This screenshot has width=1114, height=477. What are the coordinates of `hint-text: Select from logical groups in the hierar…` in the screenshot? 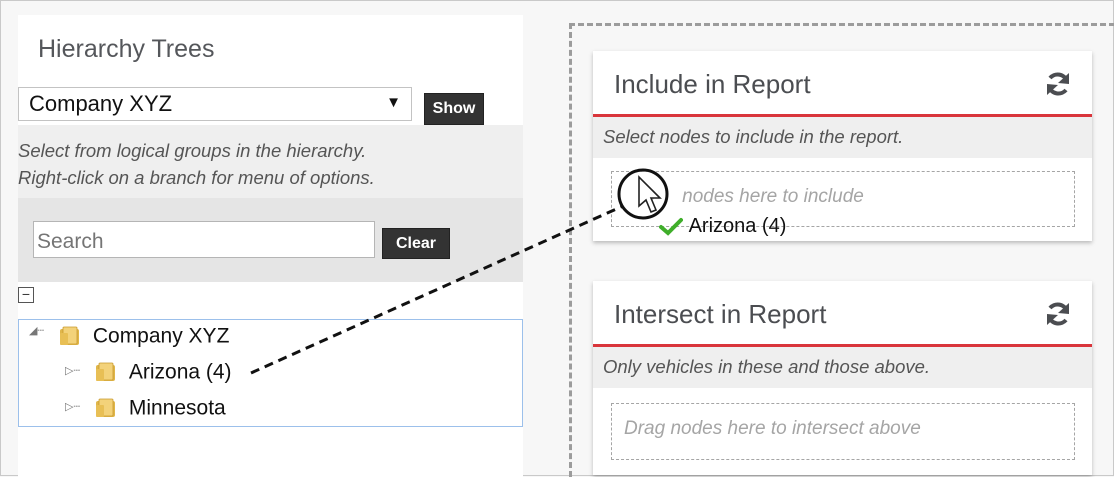 It's located at (270, 161).